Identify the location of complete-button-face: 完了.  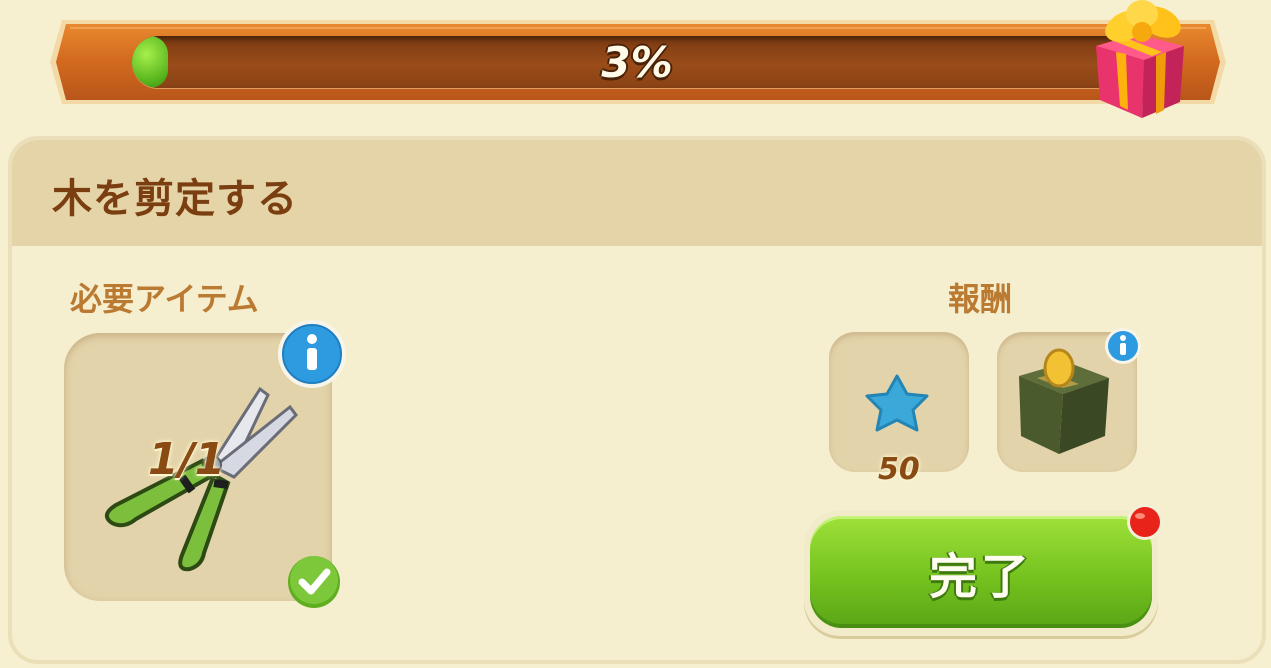
(981, 572).